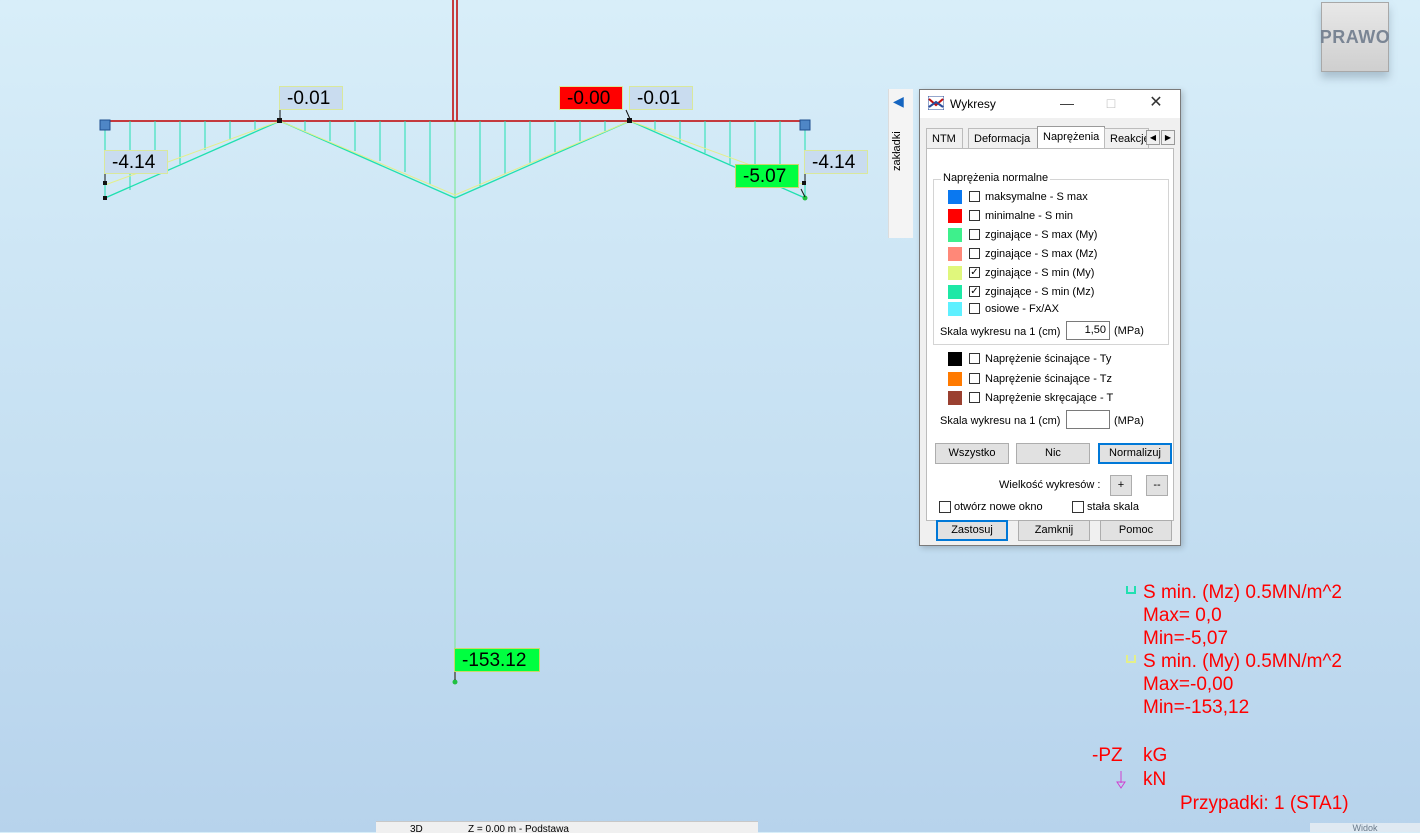  What do you see at coordinates (1155, 755) in the screenshot?
I see `legend-unit-kg: kG` at bounding box center [1155, 755].